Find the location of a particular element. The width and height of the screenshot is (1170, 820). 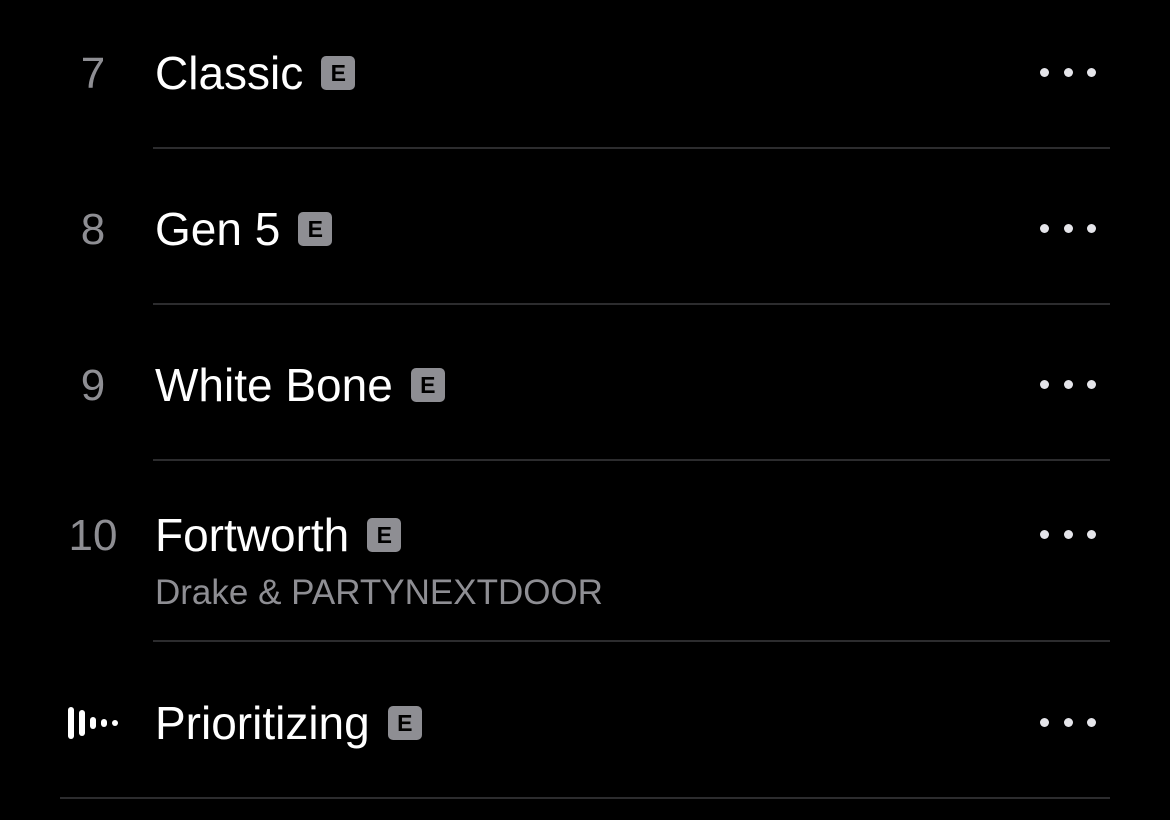

track-title-group: Classic E is located at coordinates (255, 73).